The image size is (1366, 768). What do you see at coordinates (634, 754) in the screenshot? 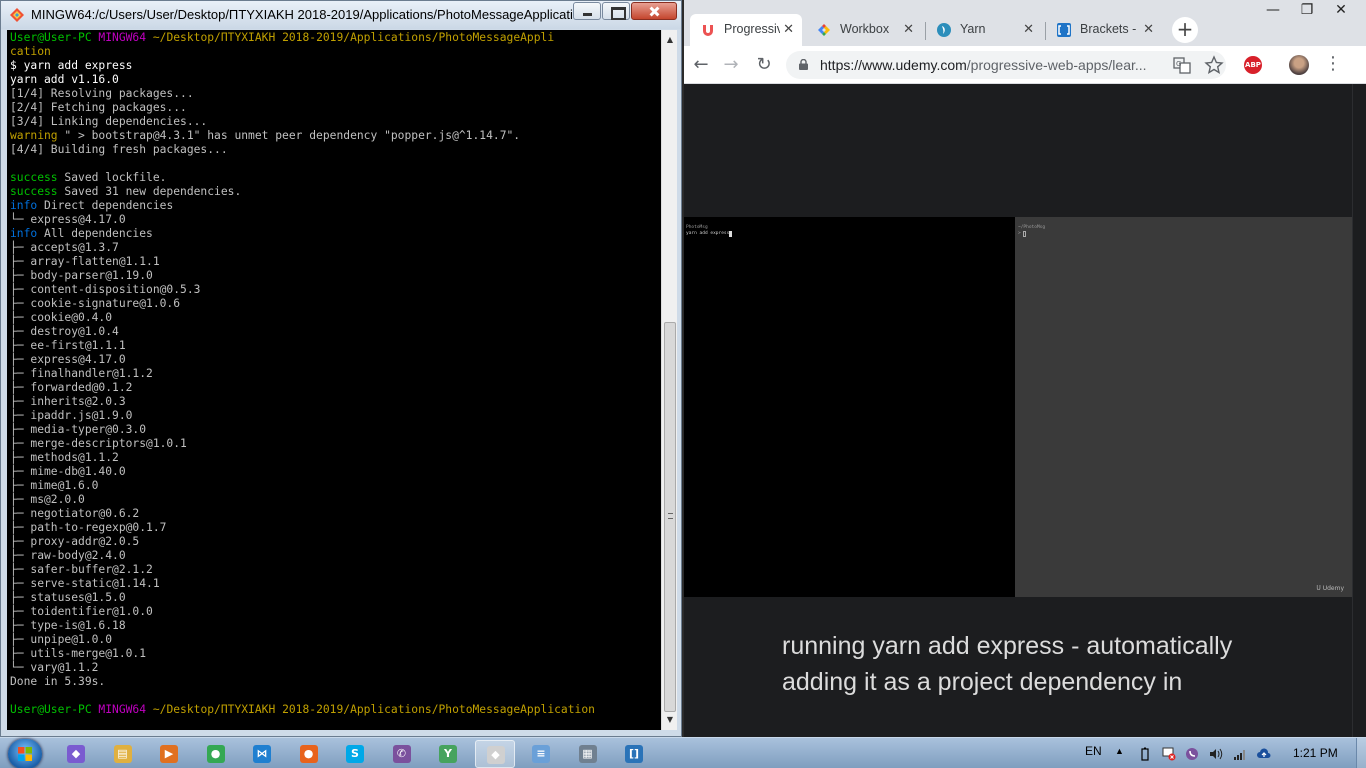
I see `app-brackets: []` at bounding box center [634, 754].